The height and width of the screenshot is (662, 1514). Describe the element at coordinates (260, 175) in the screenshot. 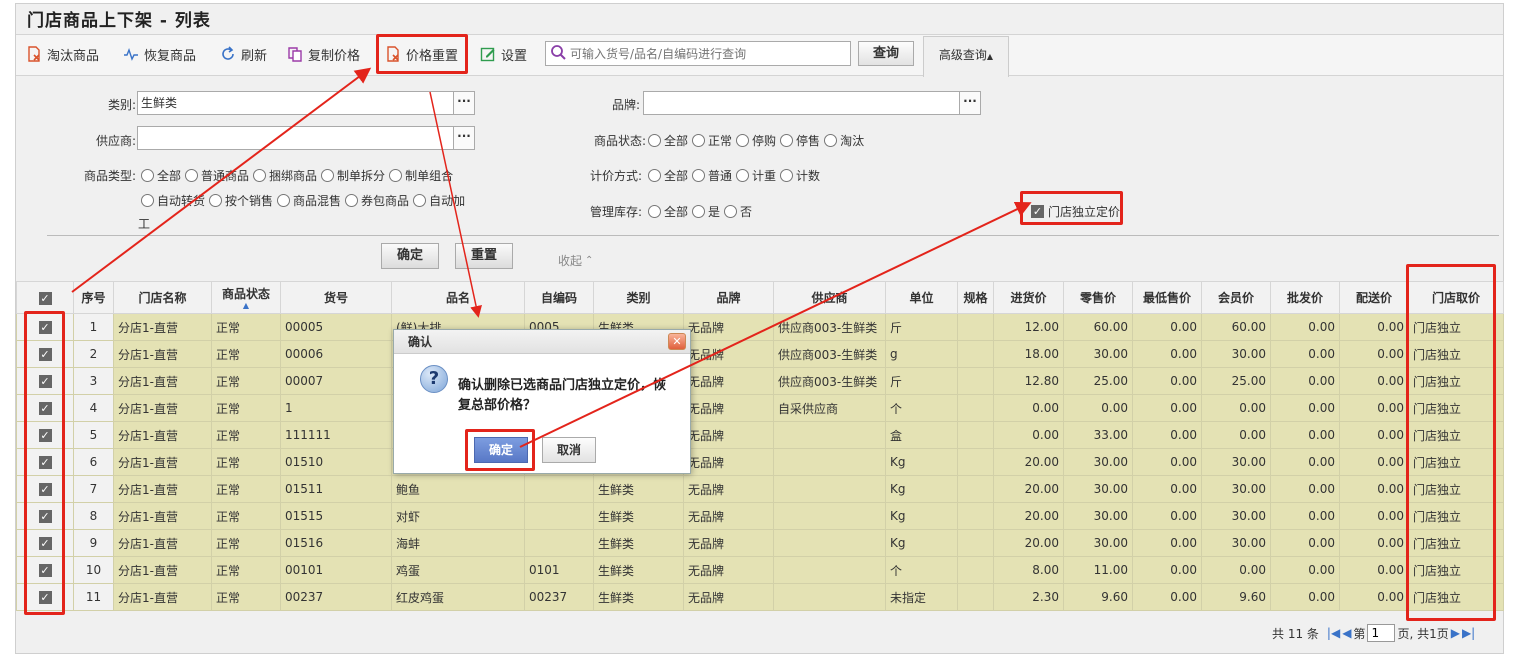

I see `type-radio-bundle` at that location.